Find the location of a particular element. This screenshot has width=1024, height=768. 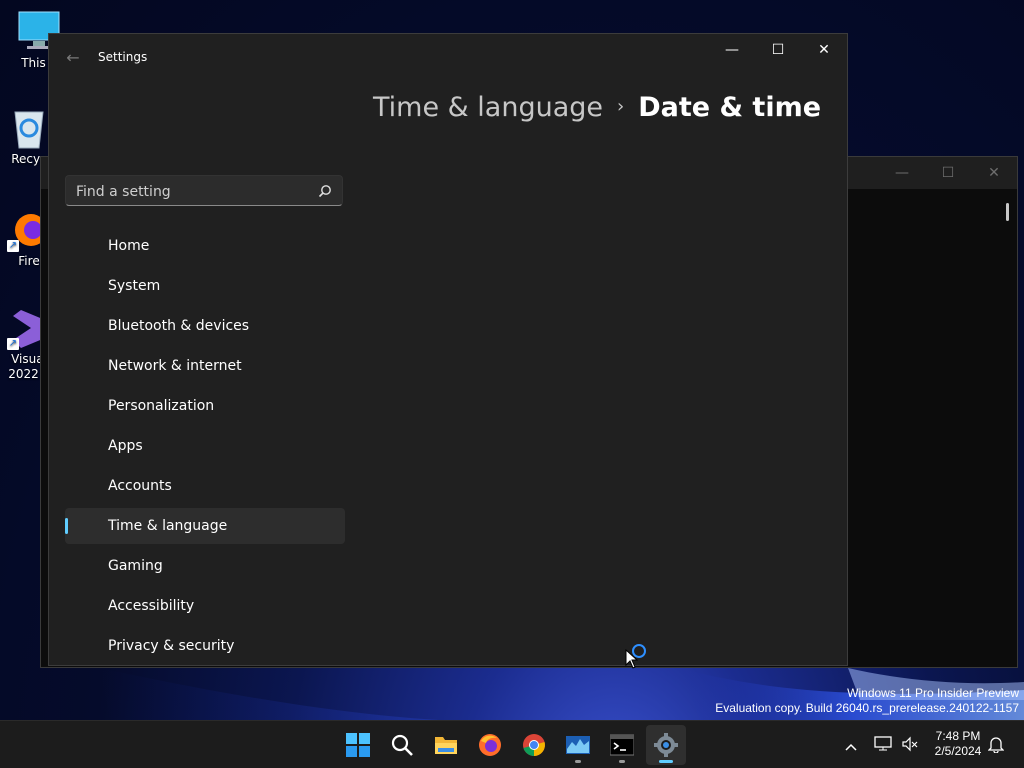

breadcrumb: Time & language › Date & time is located at coordinates (597, 107).